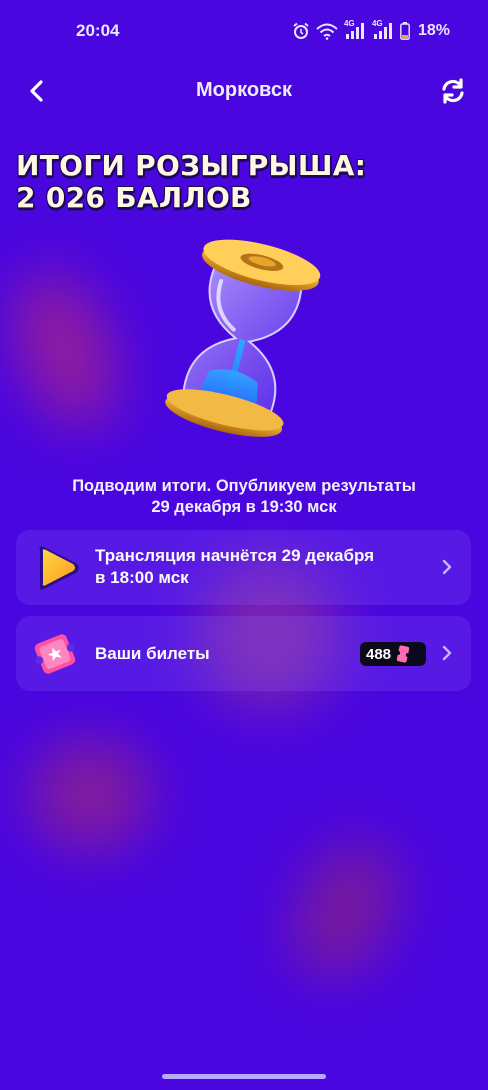  What do you see at coordinates (59, 568) in the screenshot?
I see `play-icon` at bounding box center [59, 568].